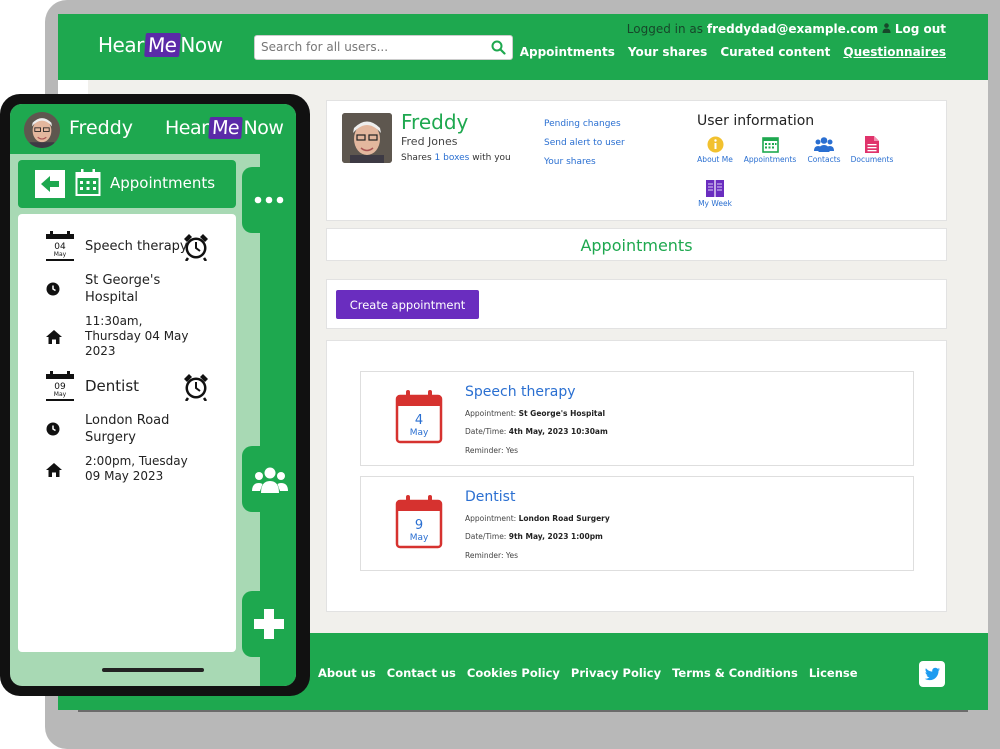  I want to click on footer-cookies-policy: Cookies Policy, so click(513, 673).